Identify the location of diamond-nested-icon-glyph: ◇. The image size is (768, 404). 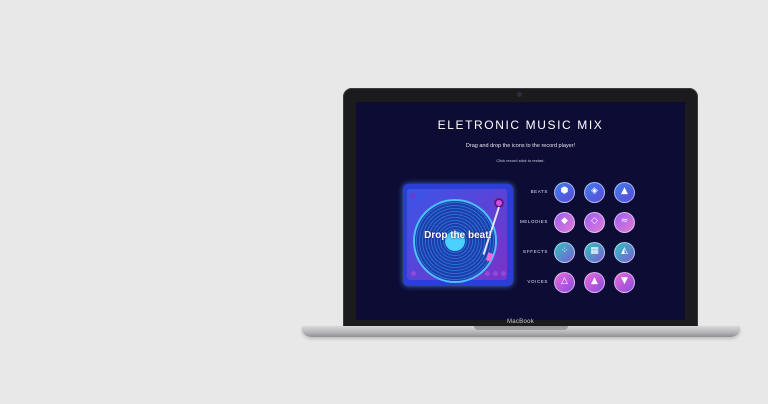
(594, 221).